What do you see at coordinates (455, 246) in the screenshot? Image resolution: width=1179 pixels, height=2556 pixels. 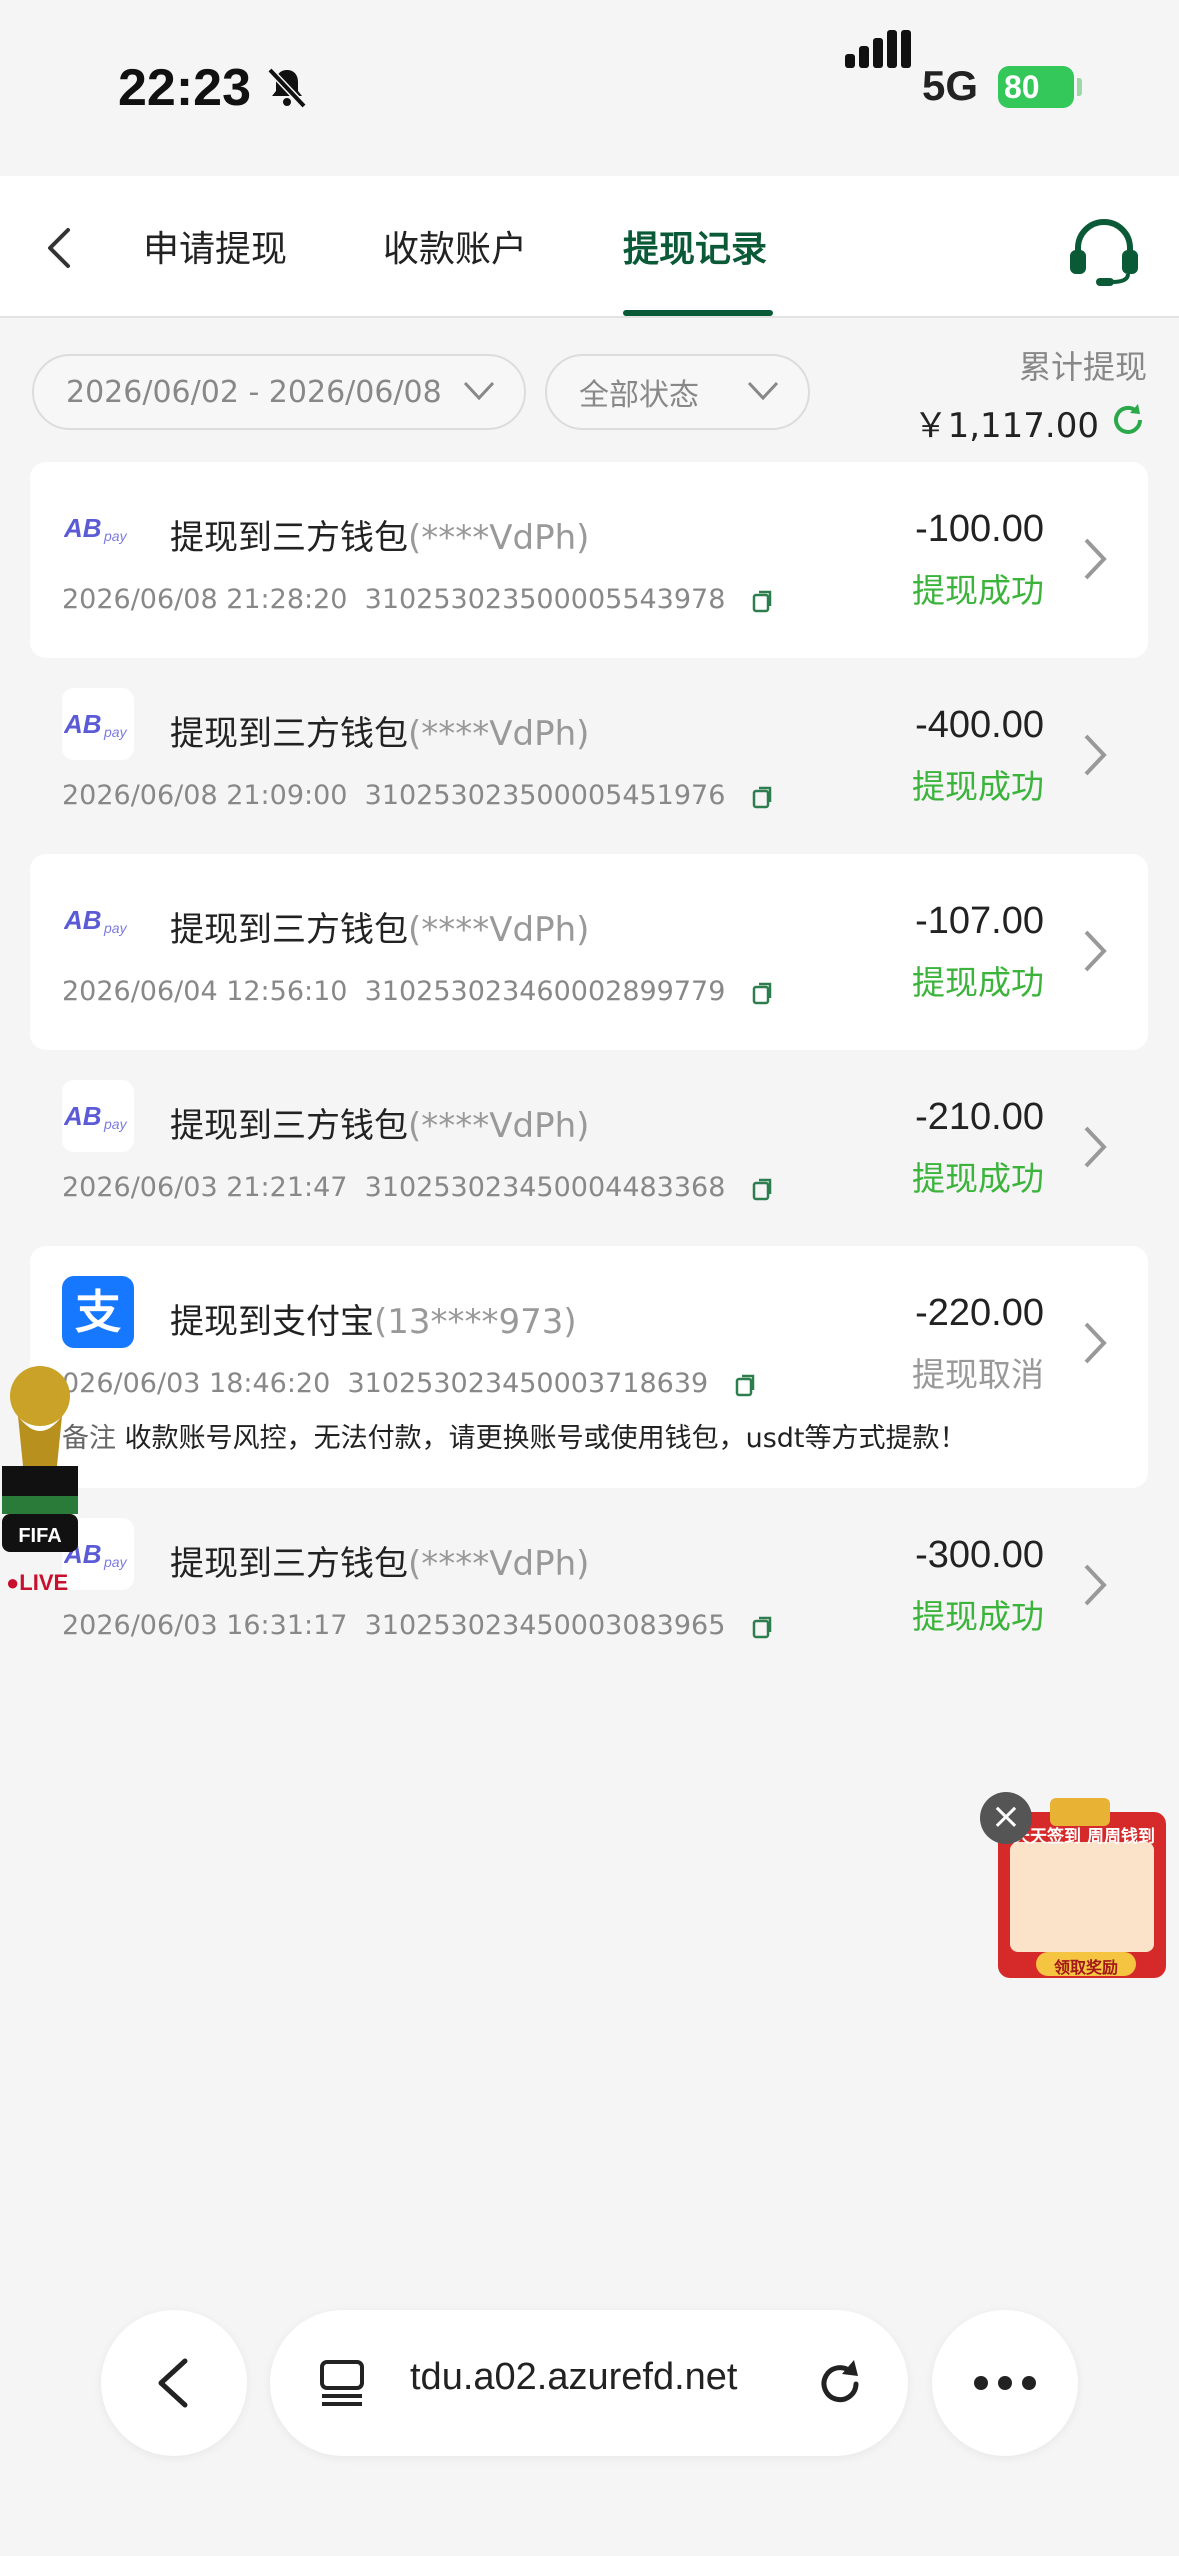 I see `tab-receiving-account: 收款账户` at bounding box center [455, 246].